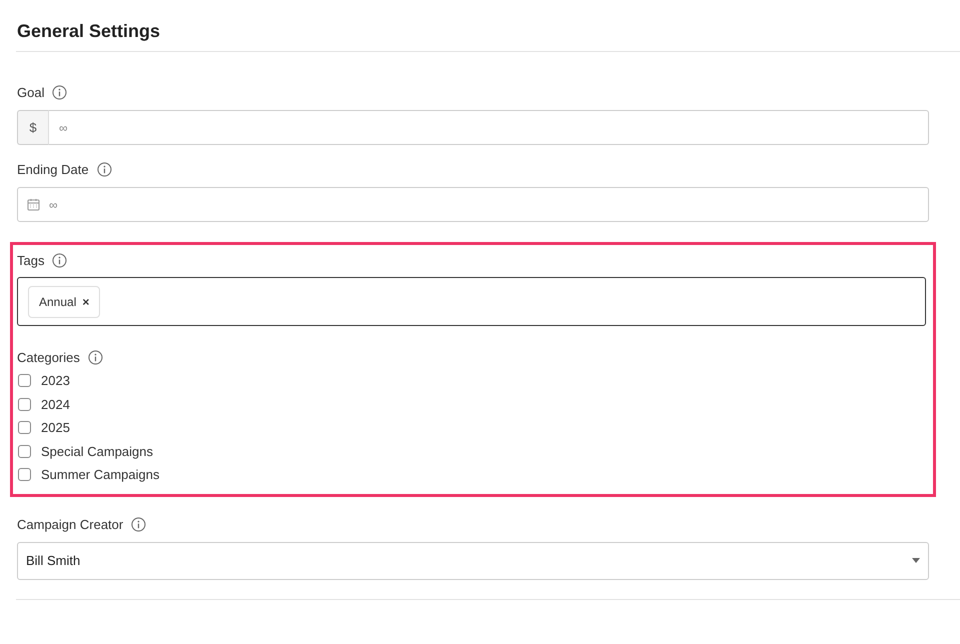 The image size is (960, 644). What do you see at coordinates (473, 204) in the screenshot?
I see `date-field: ∞` at bounding box center [473, 204].